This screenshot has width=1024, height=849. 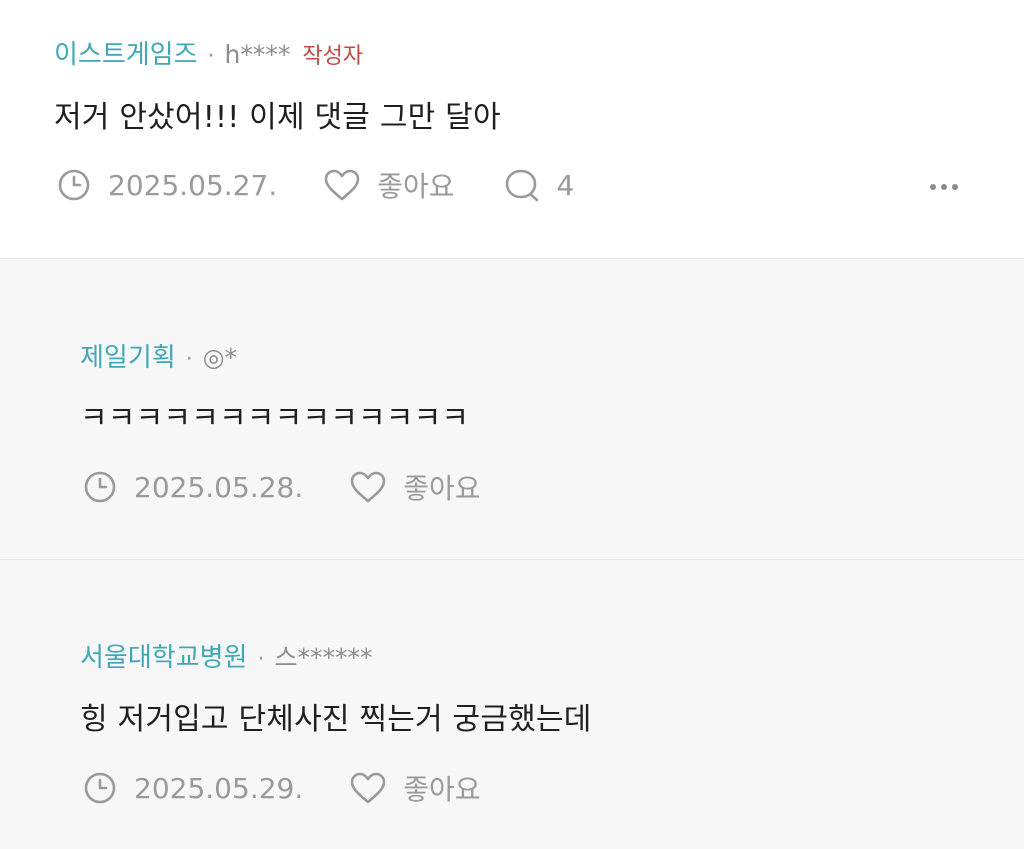 I want to click on author-badge: 작성자, so click(x=333, y=56).